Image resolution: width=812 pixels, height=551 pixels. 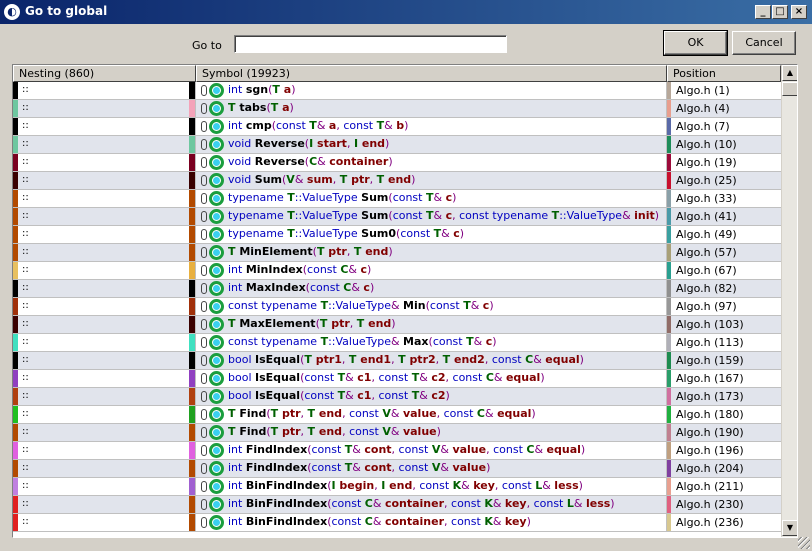 I want to click on signature-token: const, so click(x=468, y=503).